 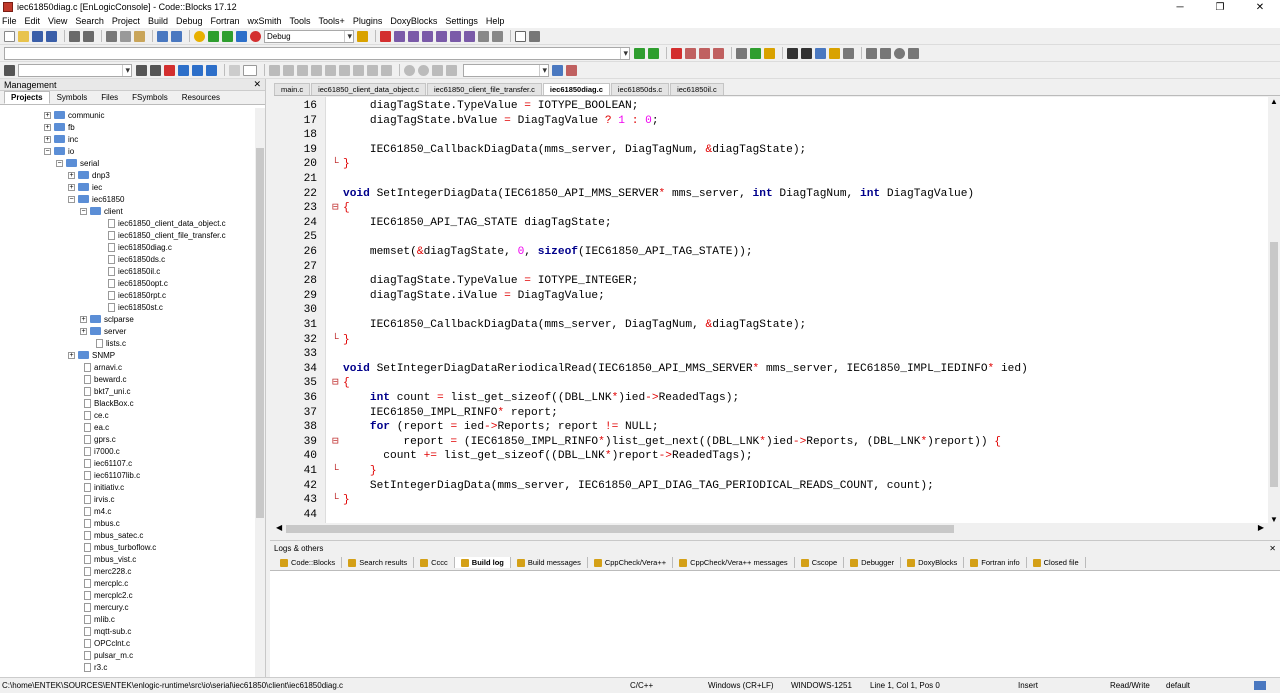 What do you see at coordinates (108, 595) in the screenshot?
I see `tree-file: mercplc2.c` at bounding box center [108, 595].